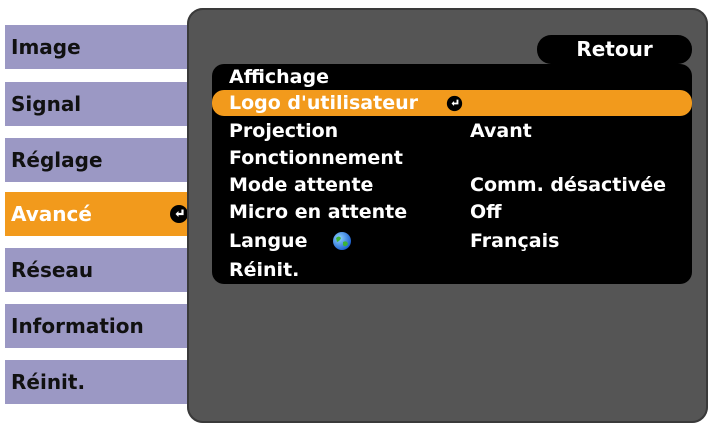 This screenshot has width=714, height=429. I want to click on menu-item-value: Comm. désactivée, so click(568, 185).